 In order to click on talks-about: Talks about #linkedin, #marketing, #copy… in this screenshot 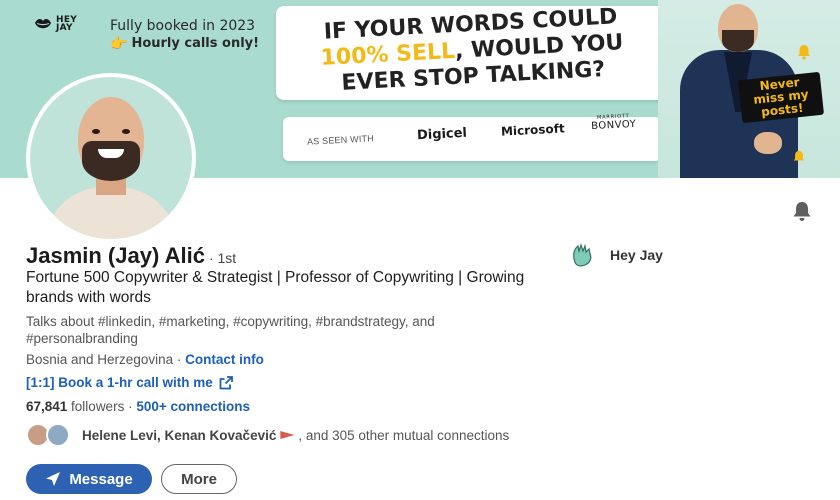, I will do `click(230, 330)`.